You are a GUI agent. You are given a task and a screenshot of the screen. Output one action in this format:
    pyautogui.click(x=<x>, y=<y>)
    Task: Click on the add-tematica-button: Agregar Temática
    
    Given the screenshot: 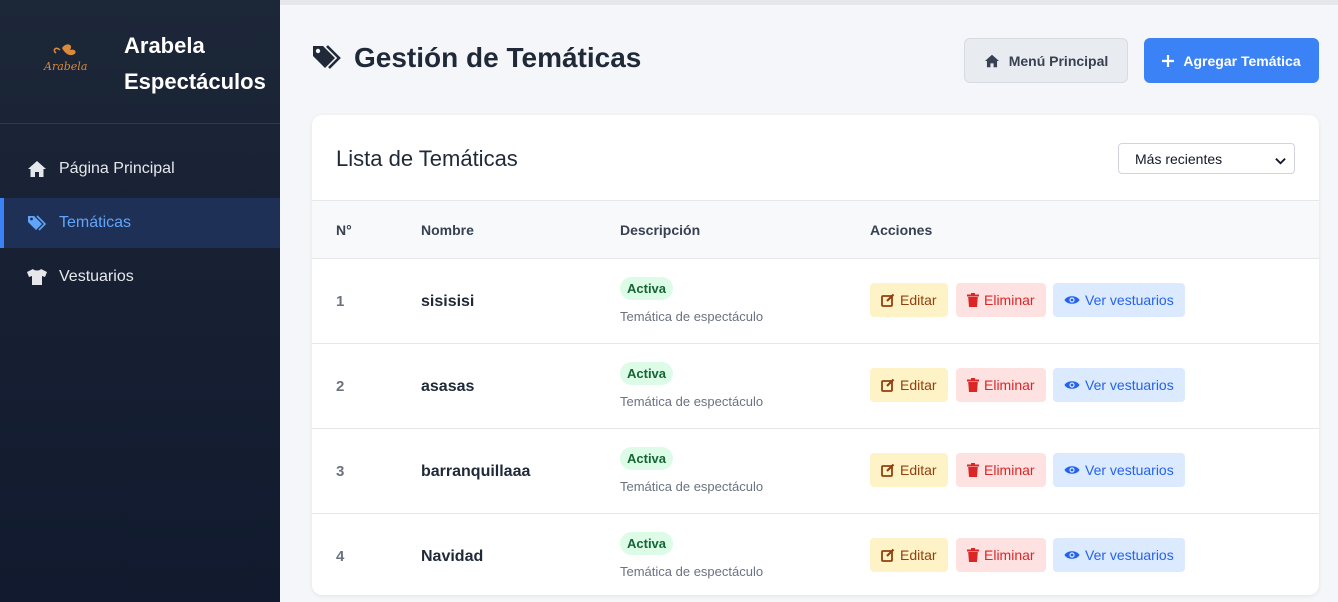 What is the action you would take?
    pyautogui.click(x=1231, y=60)
    